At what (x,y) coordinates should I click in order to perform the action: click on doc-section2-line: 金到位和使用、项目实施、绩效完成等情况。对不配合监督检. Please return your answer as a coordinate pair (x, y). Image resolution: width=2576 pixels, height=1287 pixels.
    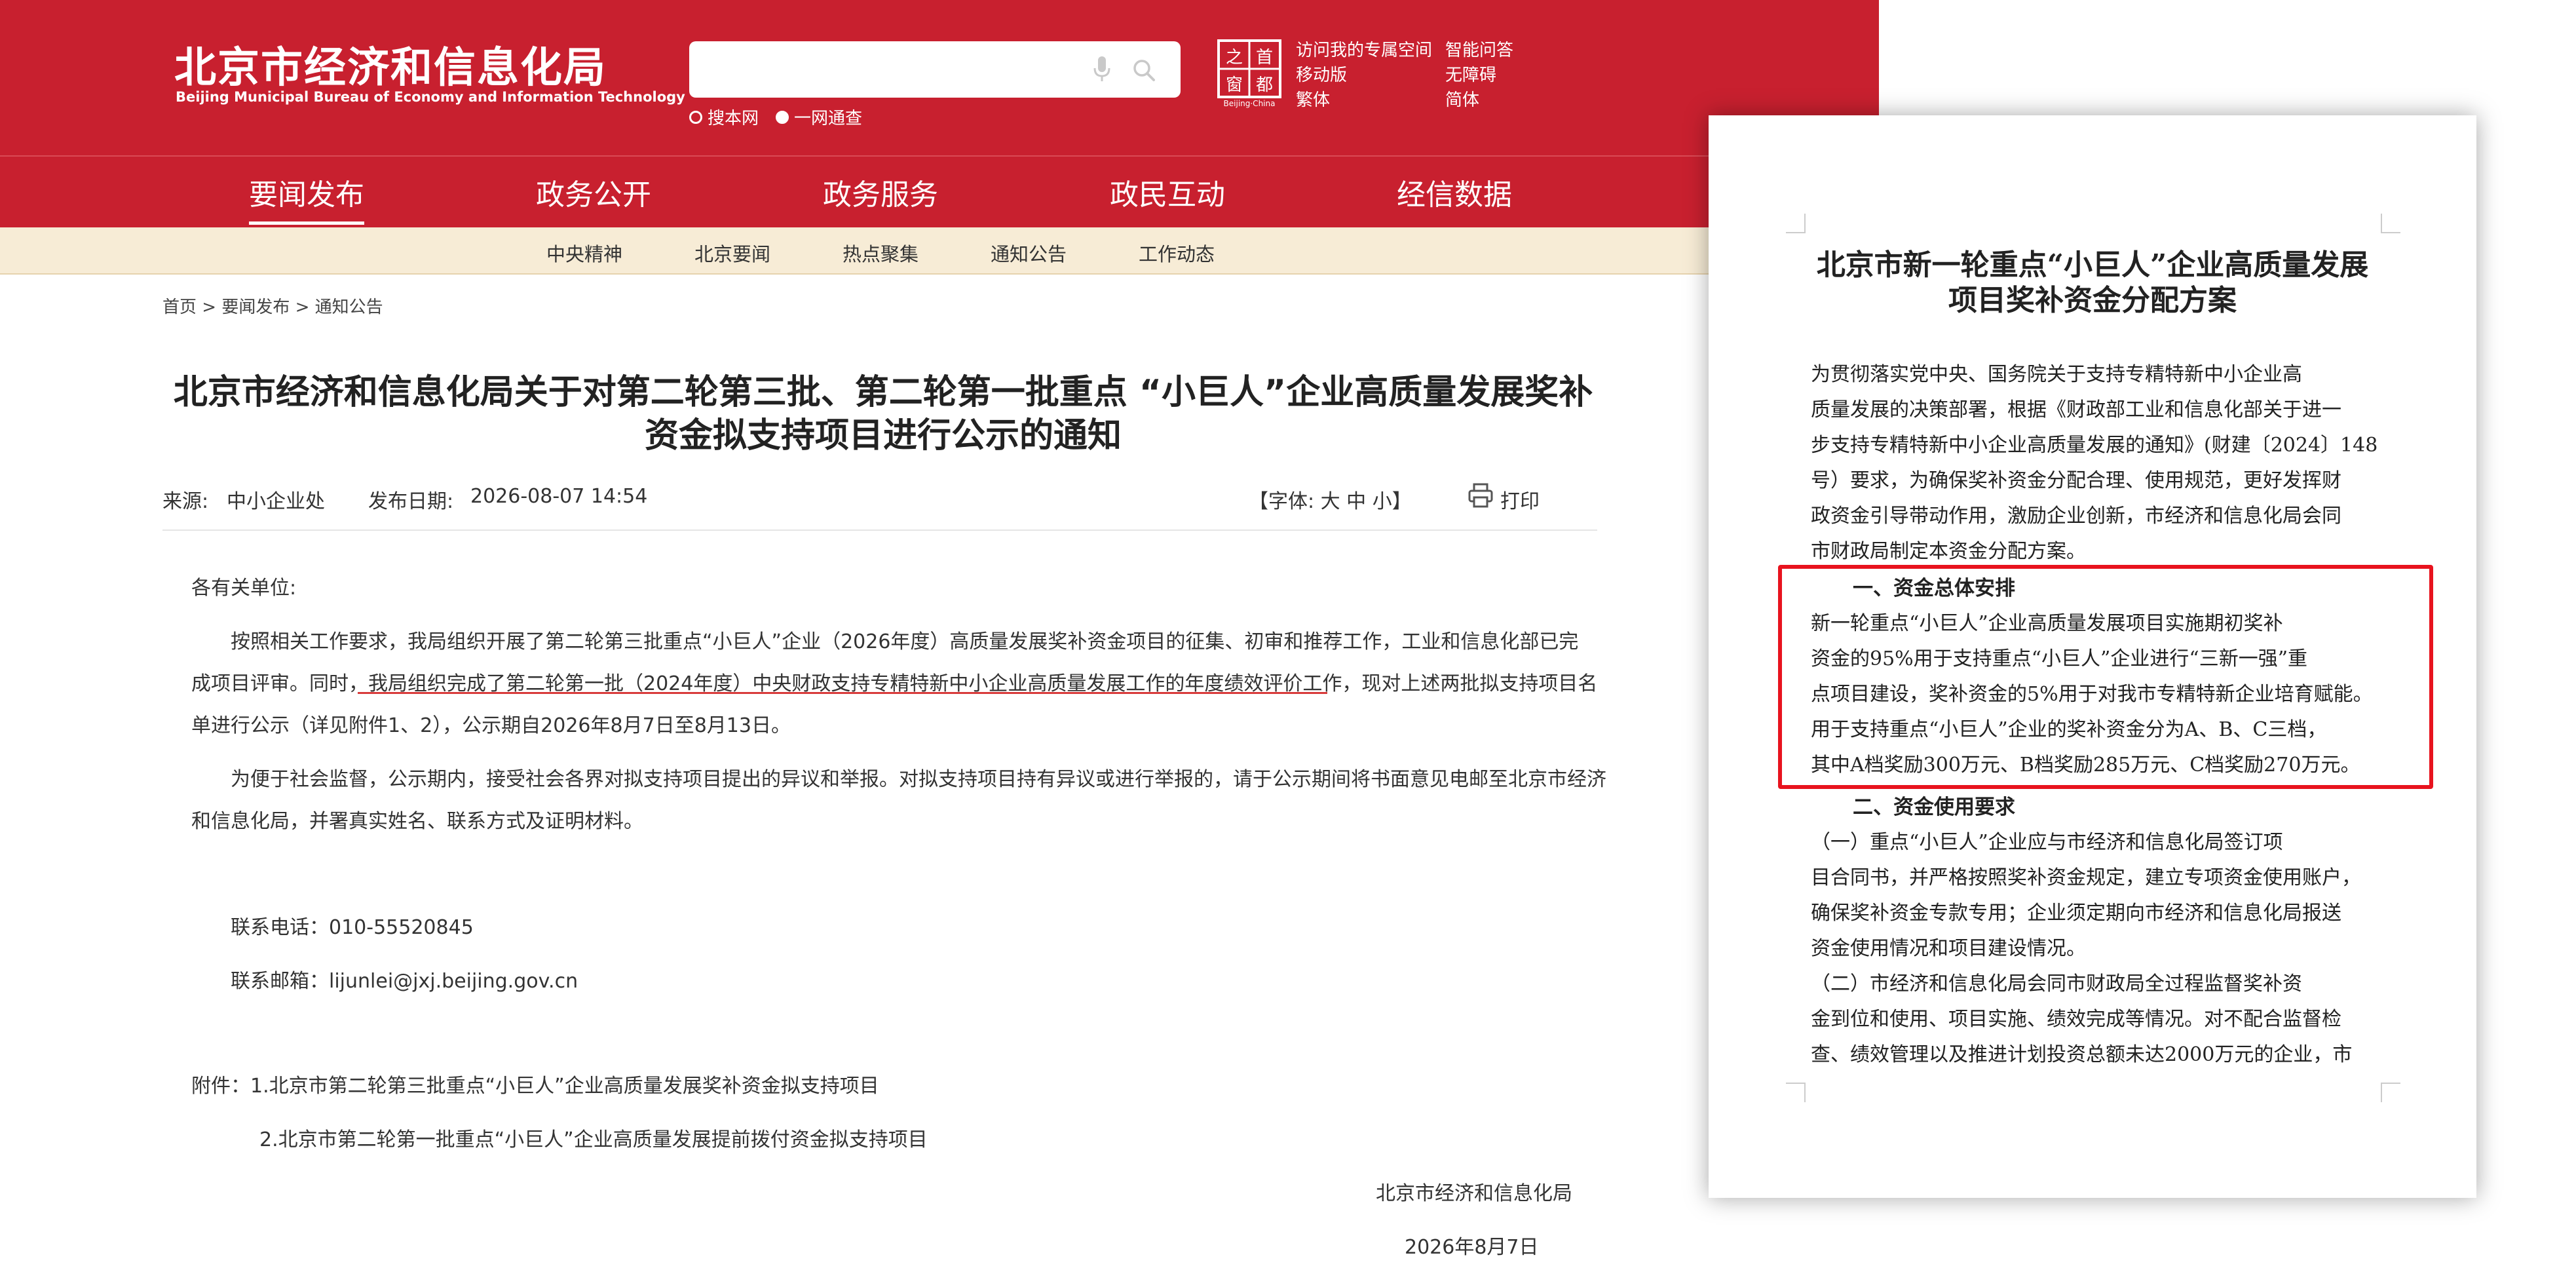
    Looking at the image, I should click on (2076, 1019).